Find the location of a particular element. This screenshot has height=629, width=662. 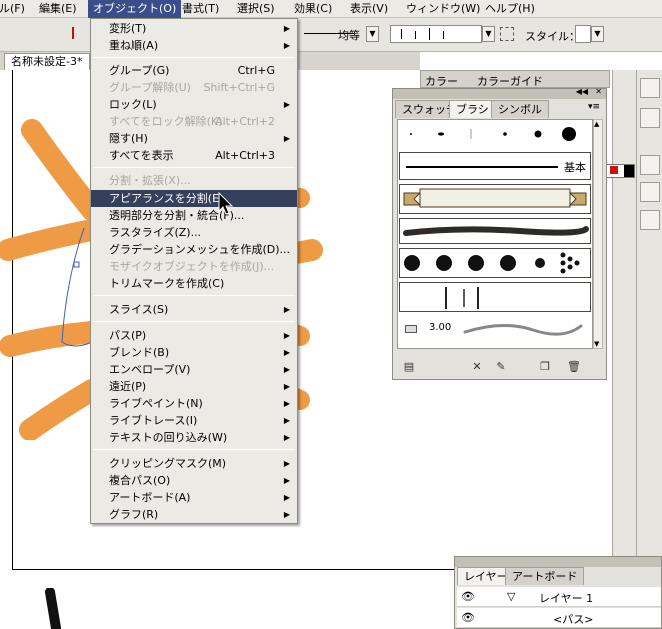

gradient-icon is located at coordinates (650, 118).